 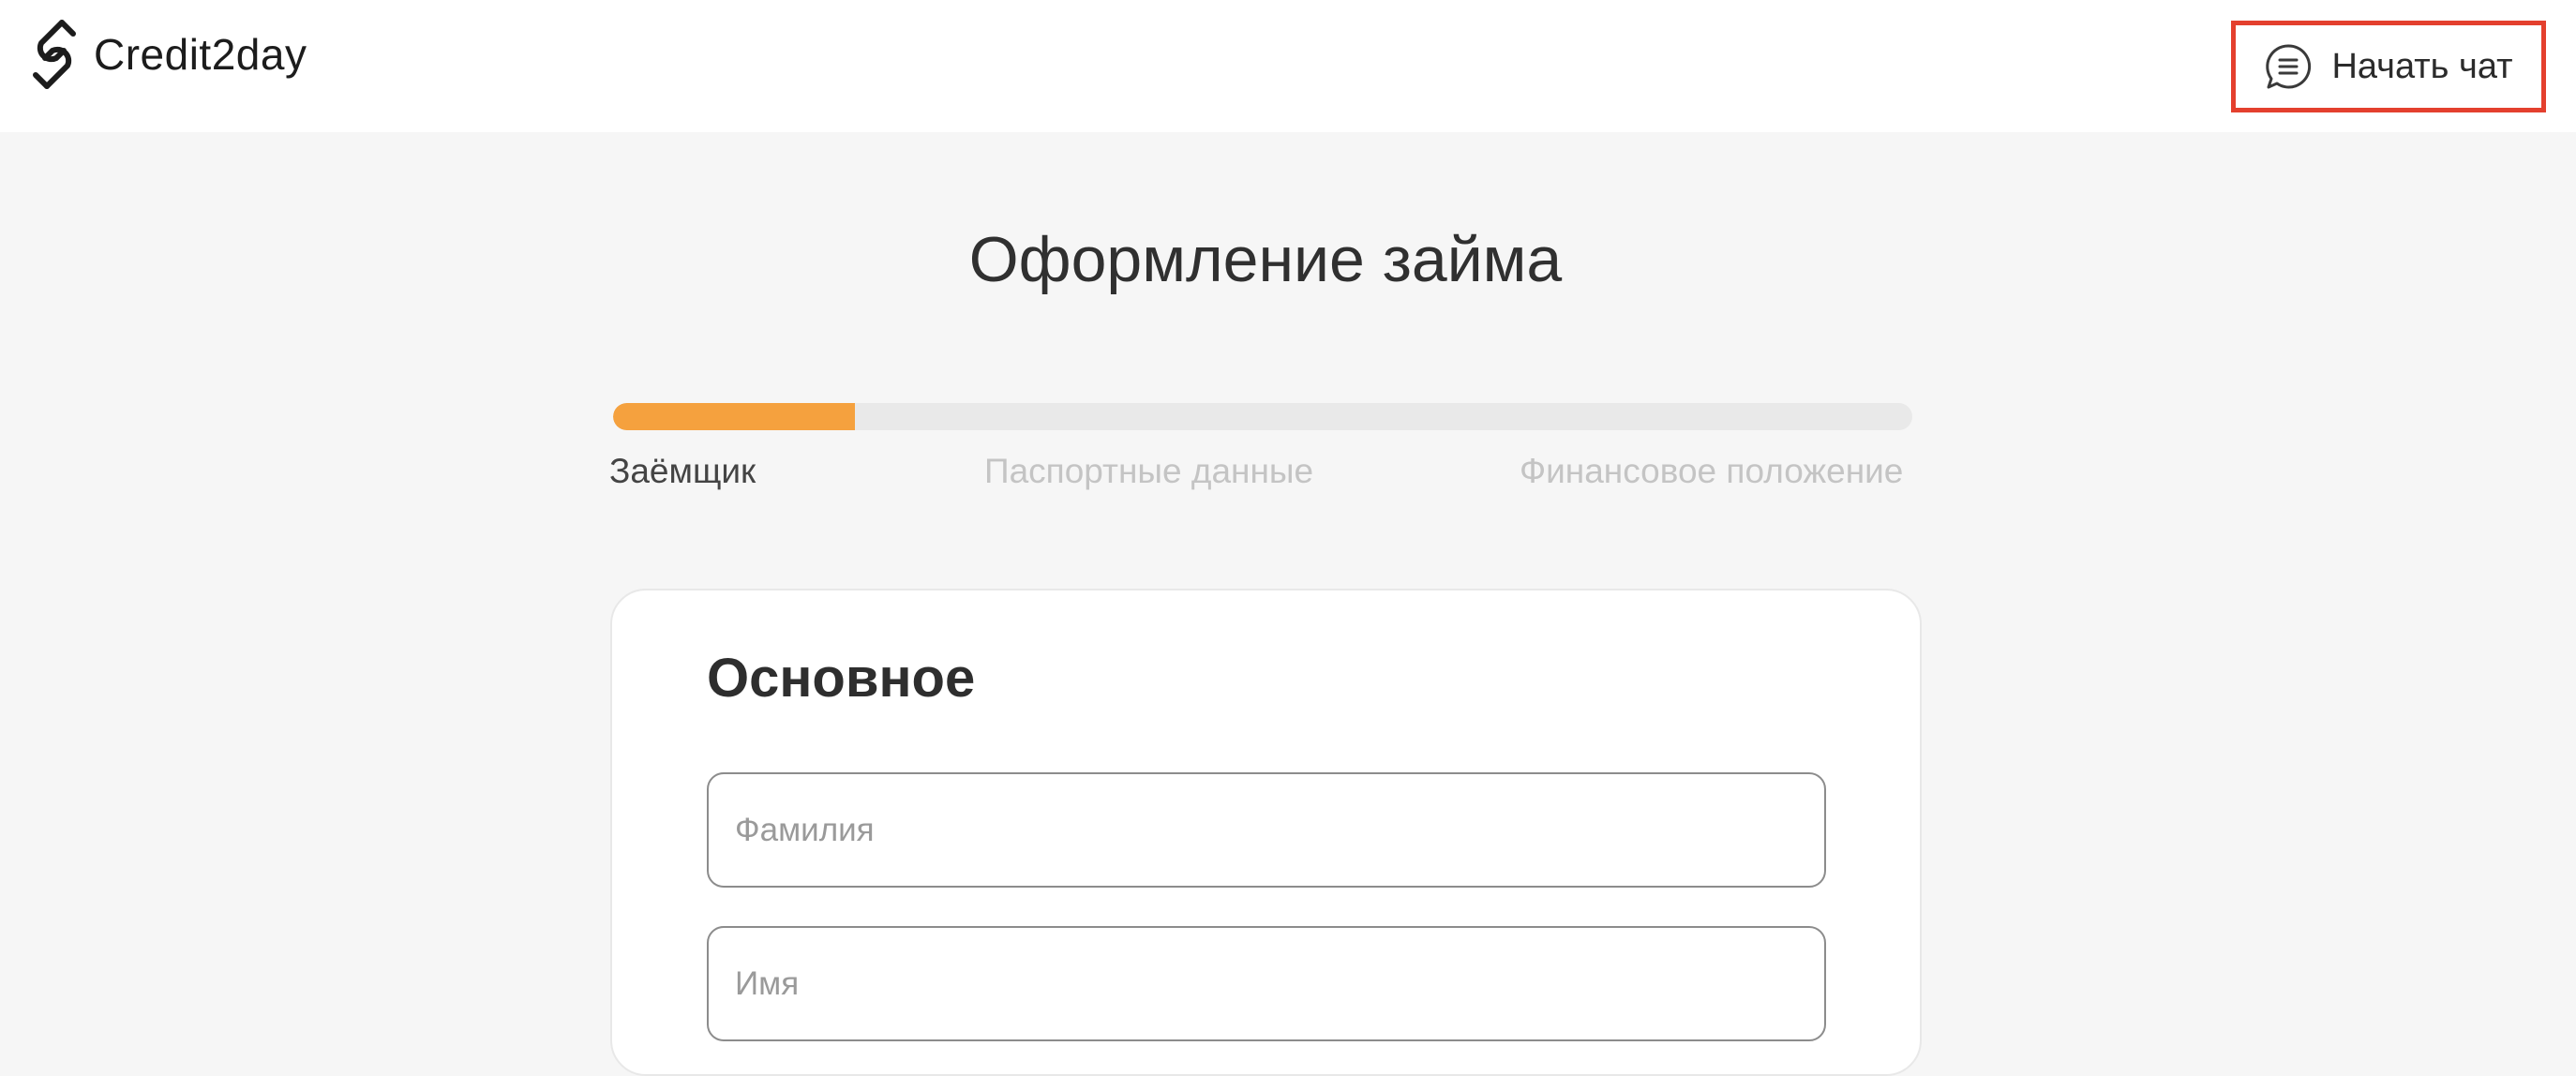 I want to click on site-header: Credit2day Начать чат, so click(x=1288, y=66).